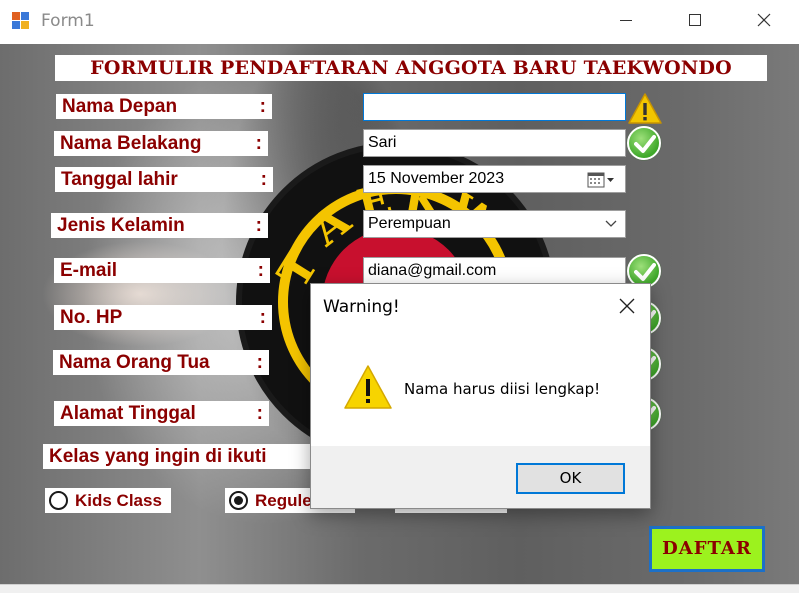  What do you see at coordinates (164, 179) in the screenshot?
I see `label-tanggal-lahir: Tanggal lahir:` at bounding box center [164, 179].